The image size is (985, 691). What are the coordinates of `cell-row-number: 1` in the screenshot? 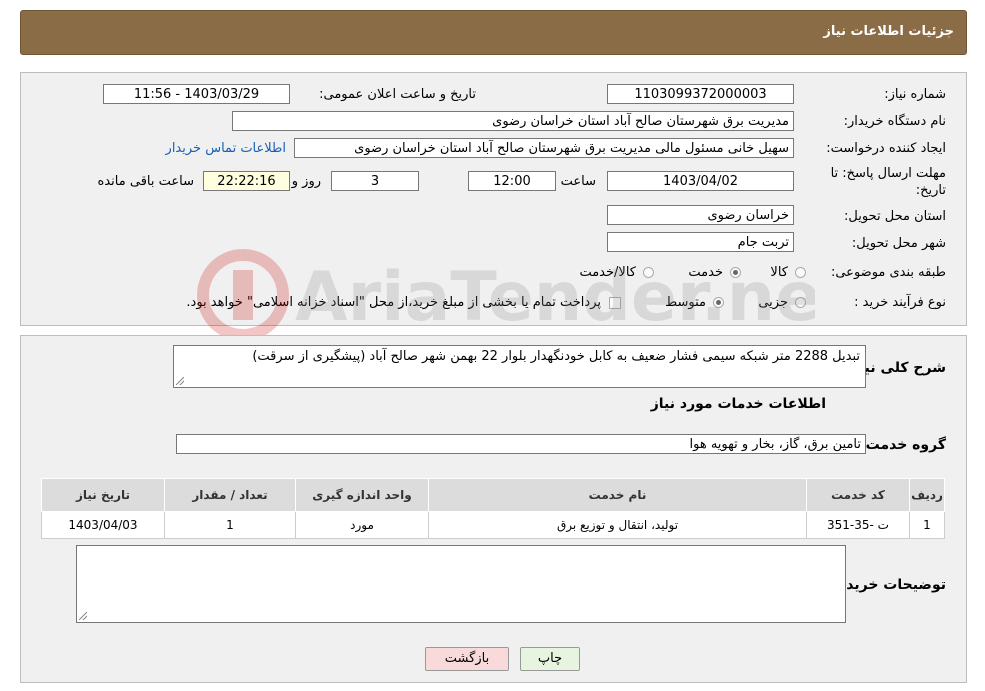 It's located at (927, 525).